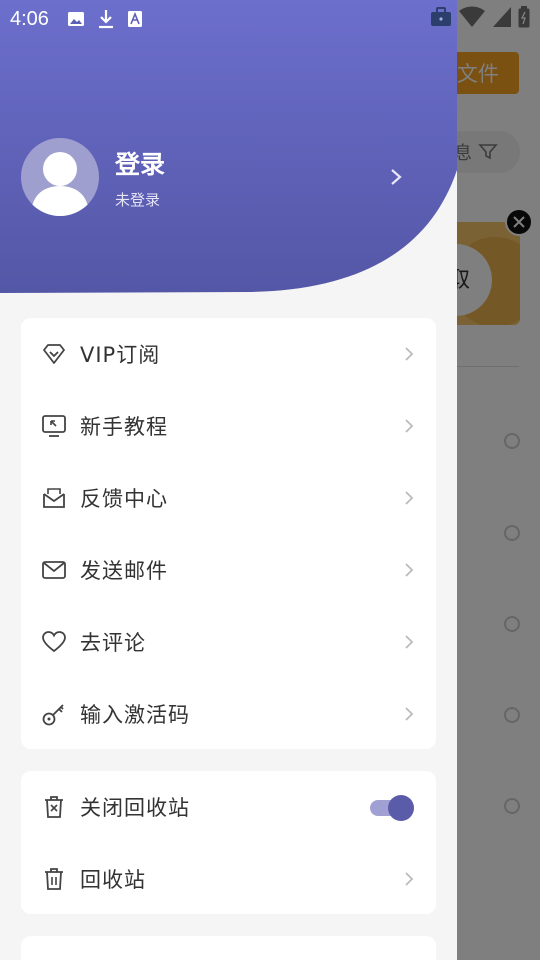 This screenshot has height=960, width=540. I want to click on feedback-mail-icon, so click(54, 498).